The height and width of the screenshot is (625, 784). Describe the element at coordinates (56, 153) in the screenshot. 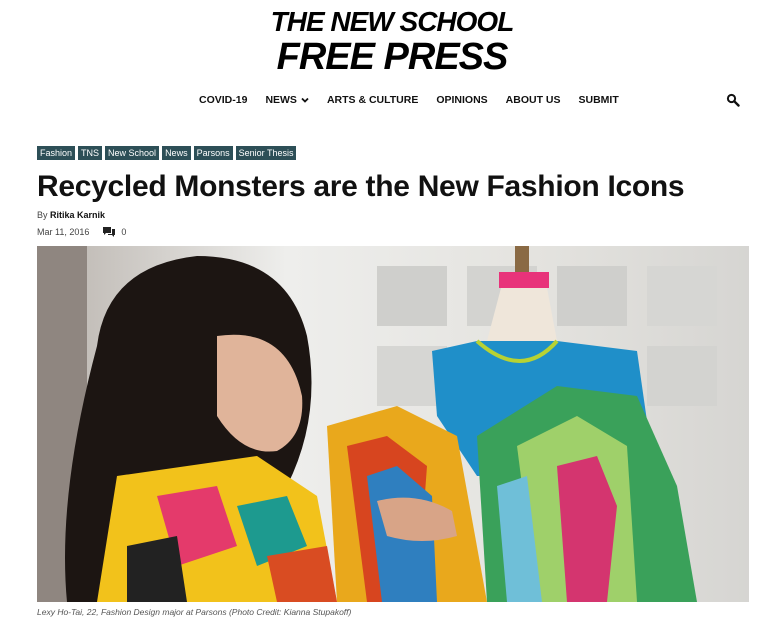

I see `tag-fashion: Fashion` at that location.